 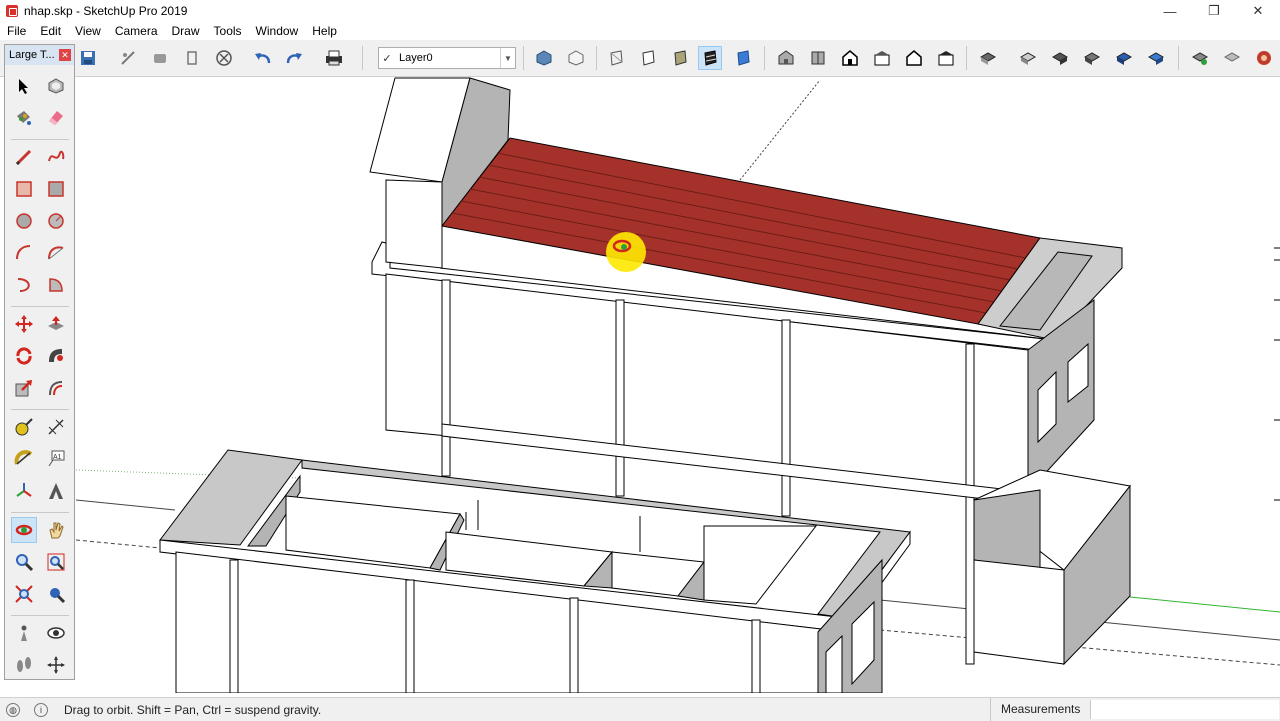 I want to click on textured-shaded-icon, so click(x=710, y=58).